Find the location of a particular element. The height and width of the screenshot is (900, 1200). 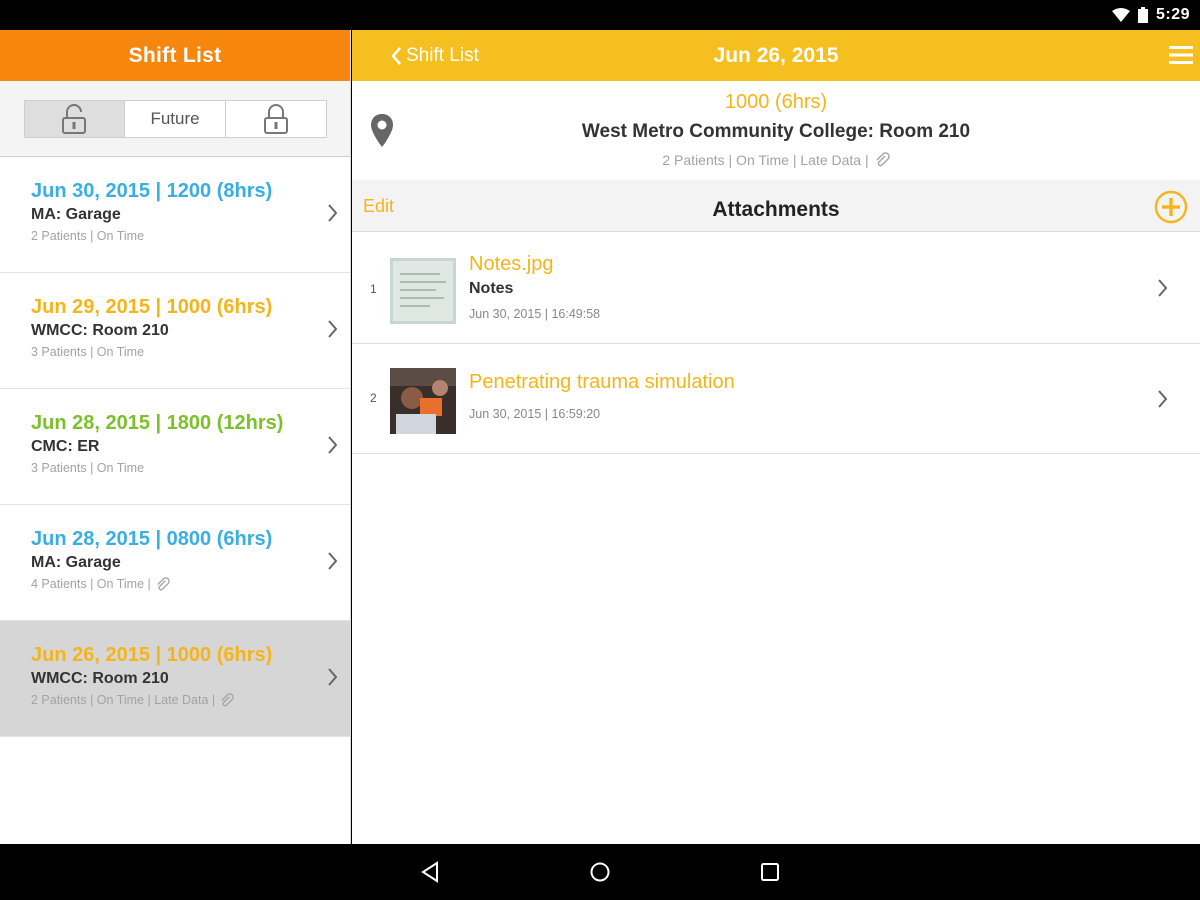

shift-row-title: Jun 26, 2015 | 1000 (6hrs) is located at coordinates (152, 655).